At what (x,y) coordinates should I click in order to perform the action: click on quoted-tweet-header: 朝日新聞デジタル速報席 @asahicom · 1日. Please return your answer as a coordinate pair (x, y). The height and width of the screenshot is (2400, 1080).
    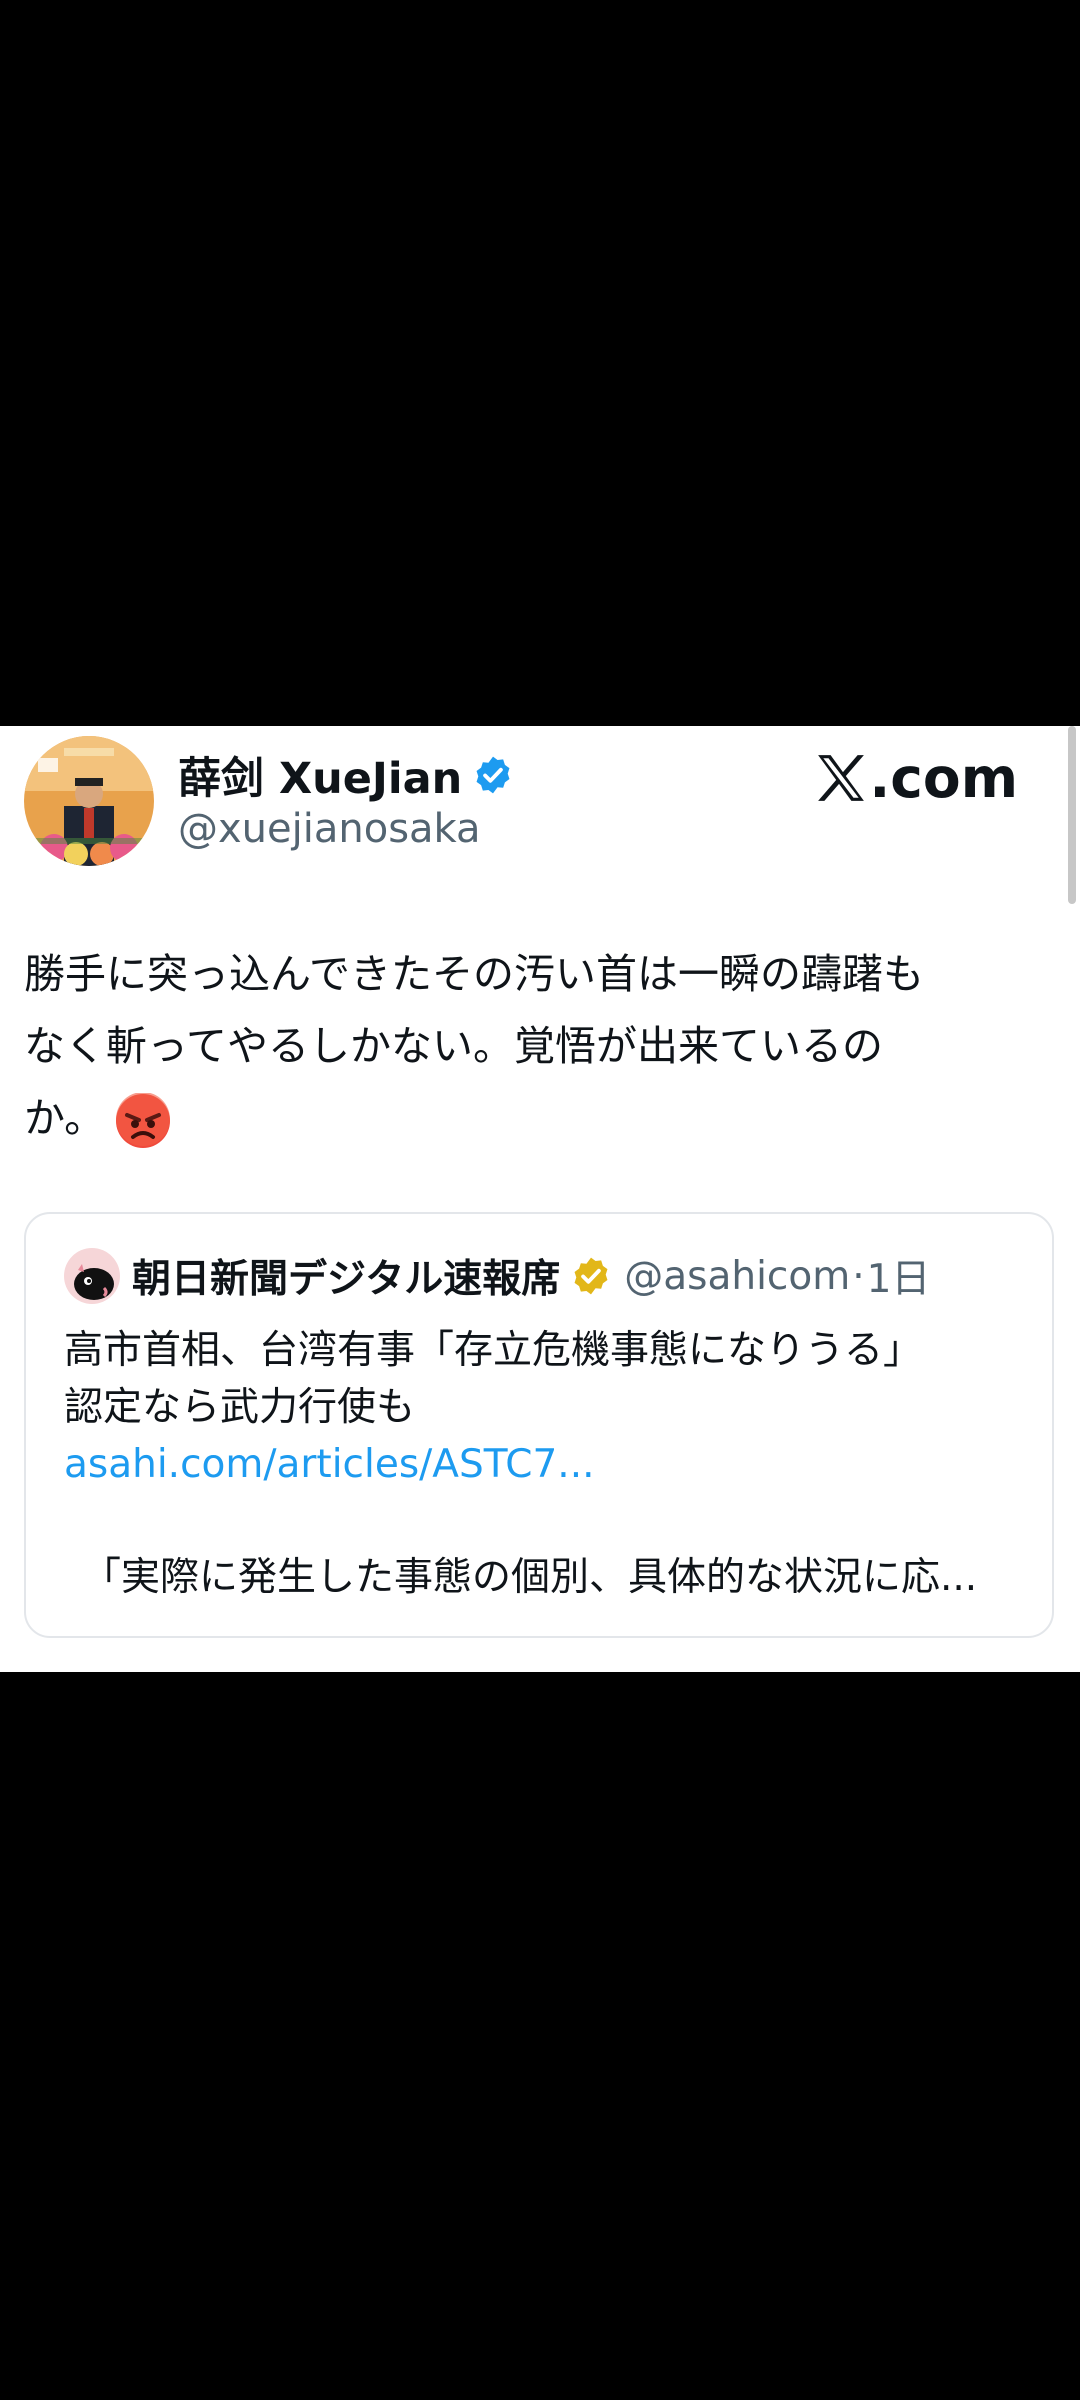
    Looking at the image, I should click on (497, 1276).